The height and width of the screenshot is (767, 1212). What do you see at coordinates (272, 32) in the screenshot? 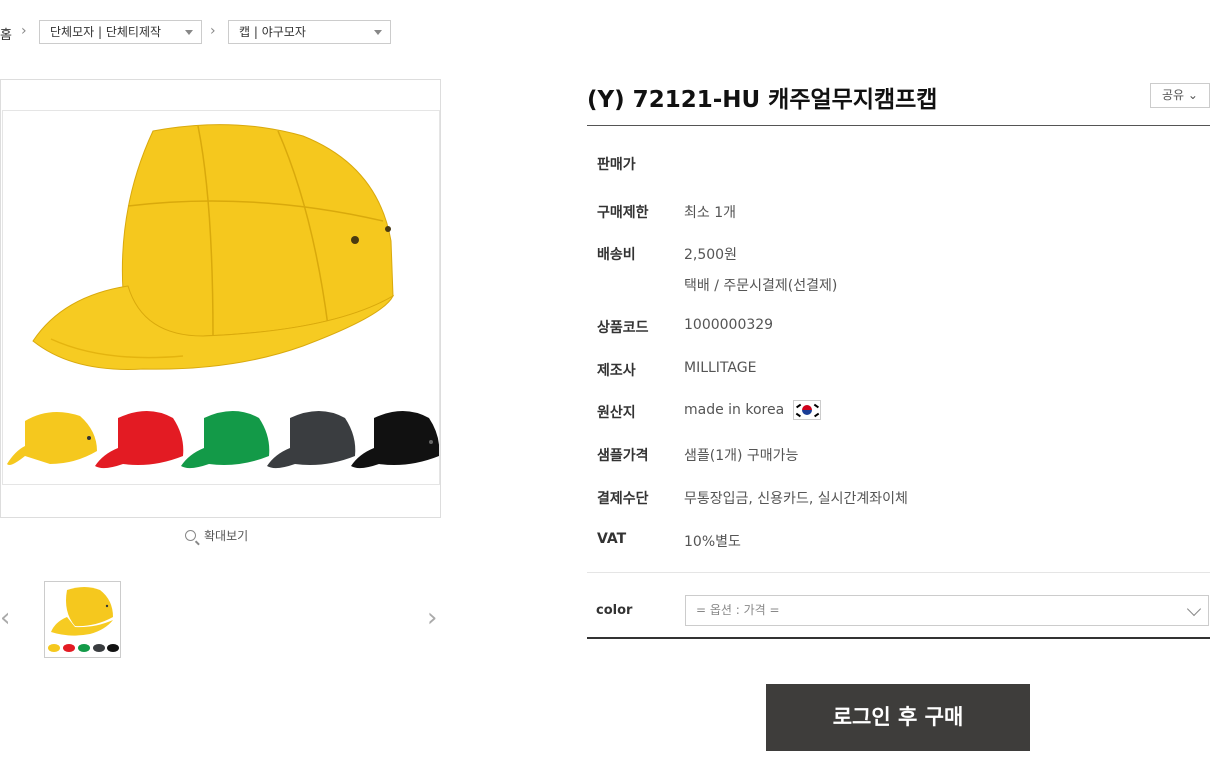
I see `category-select-2-value: 캡 | 야구모자` at bounding box center [272, 32].